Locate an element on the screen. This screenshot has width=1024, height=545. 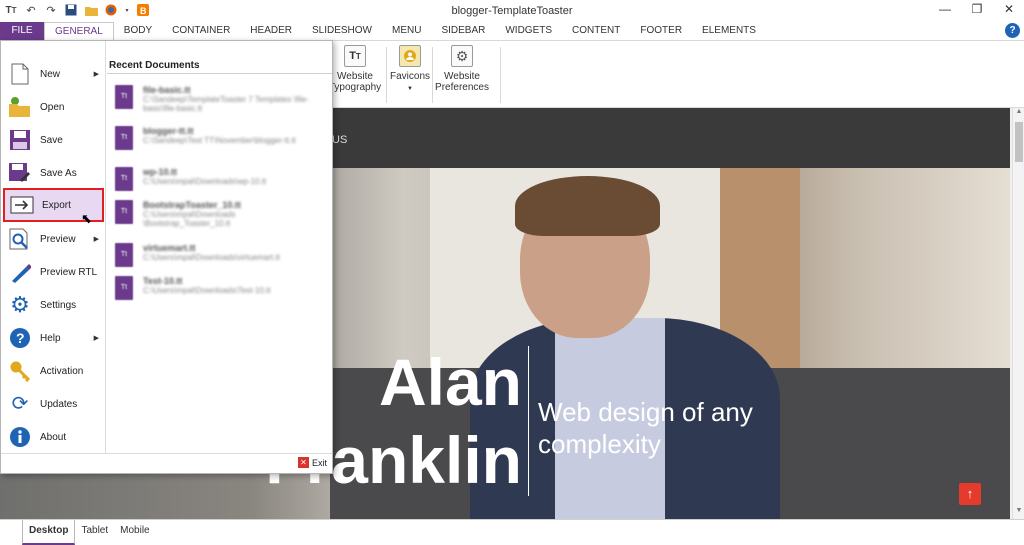
menu-item-activation: Activation is located at coordinates (53, 371).